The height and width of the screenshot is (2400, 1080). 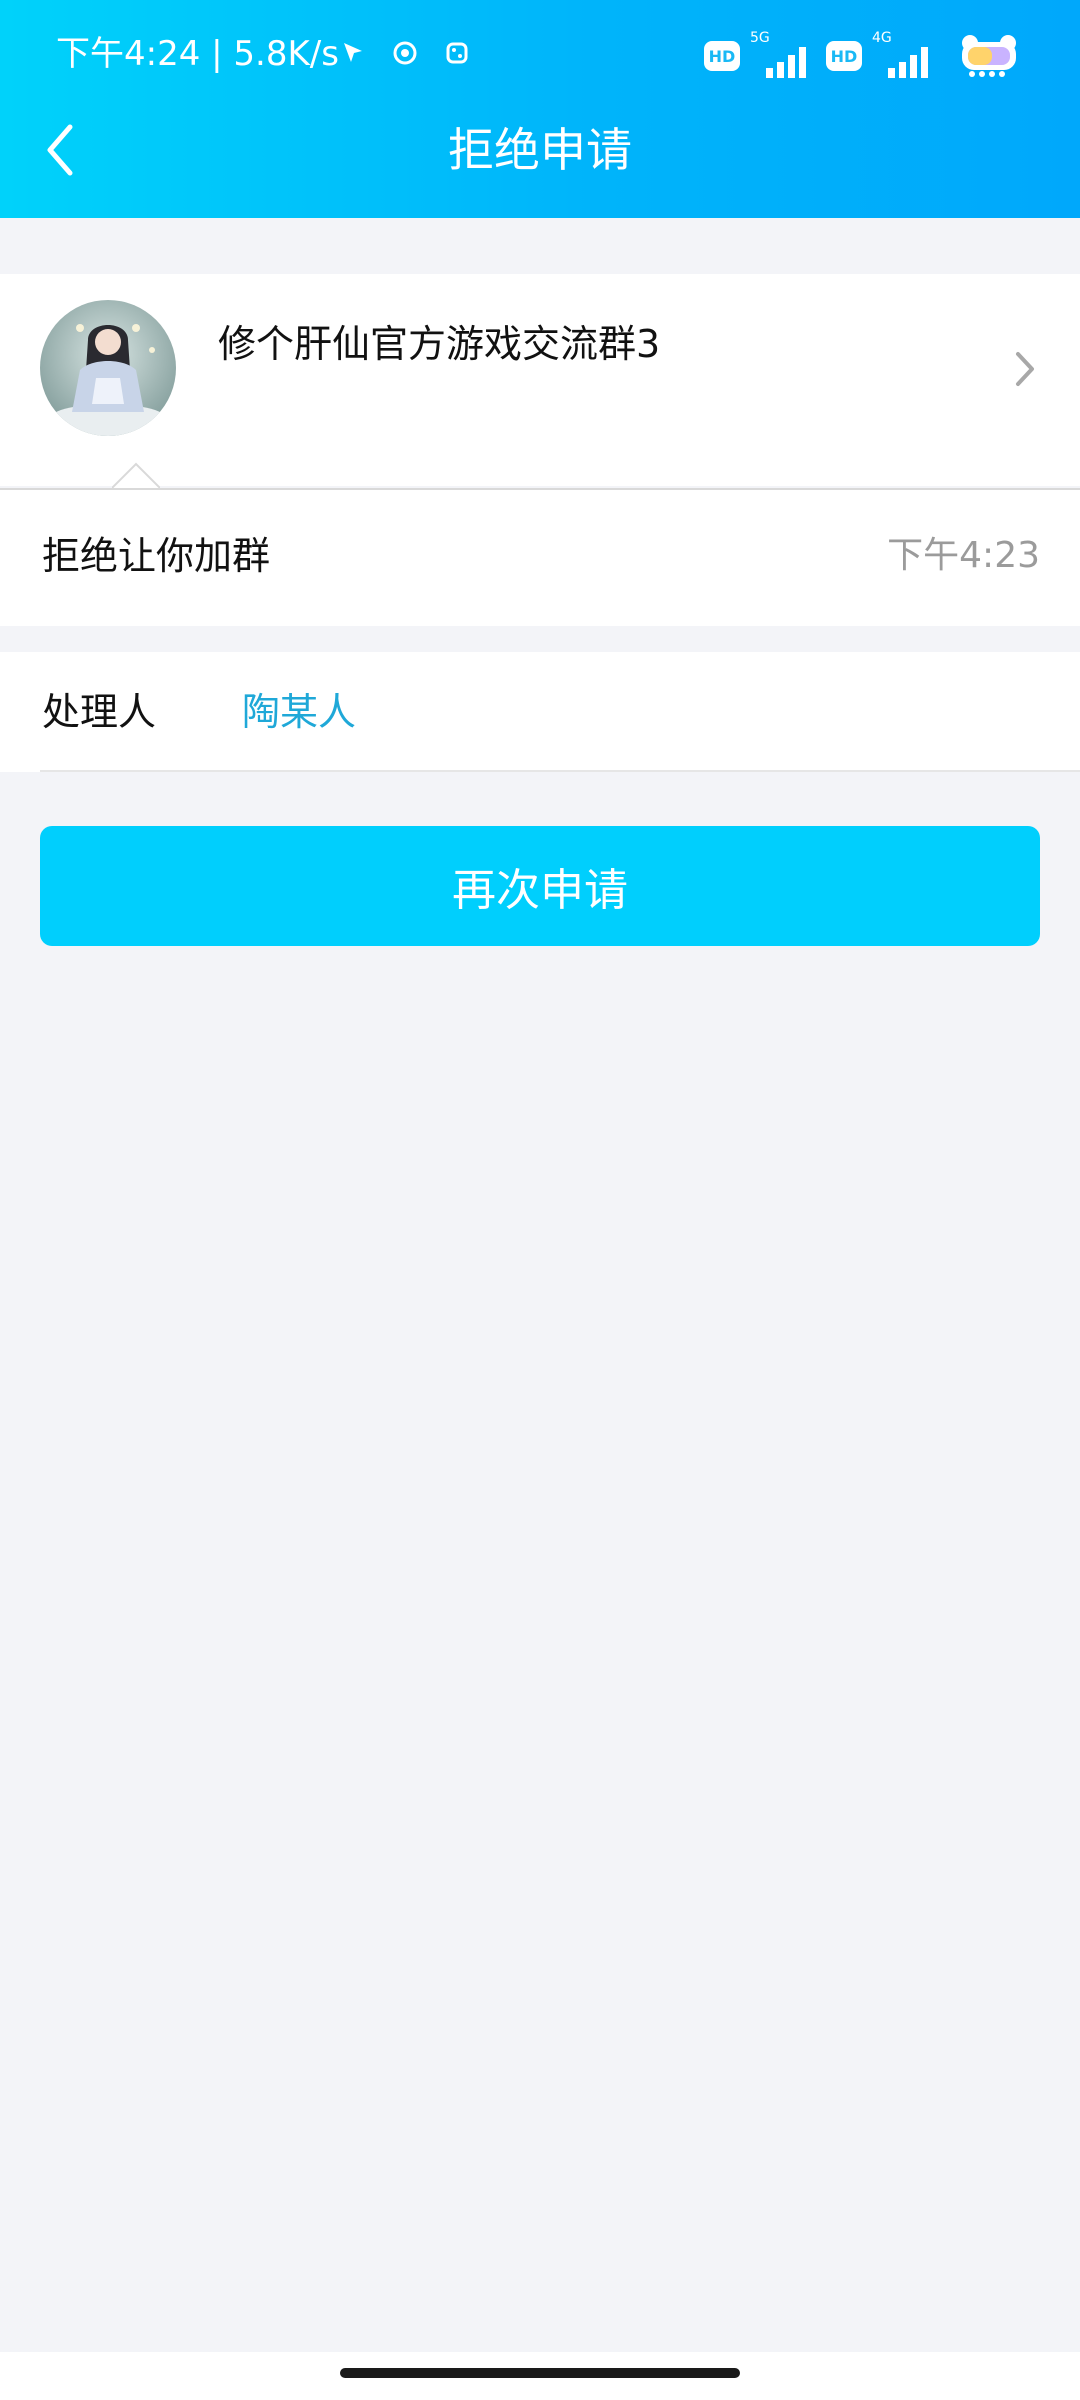 What do you see at coordinates (1025, 369) in the screenshot?
I see `chevron-right-icon` at bounding box center [1025, 369].